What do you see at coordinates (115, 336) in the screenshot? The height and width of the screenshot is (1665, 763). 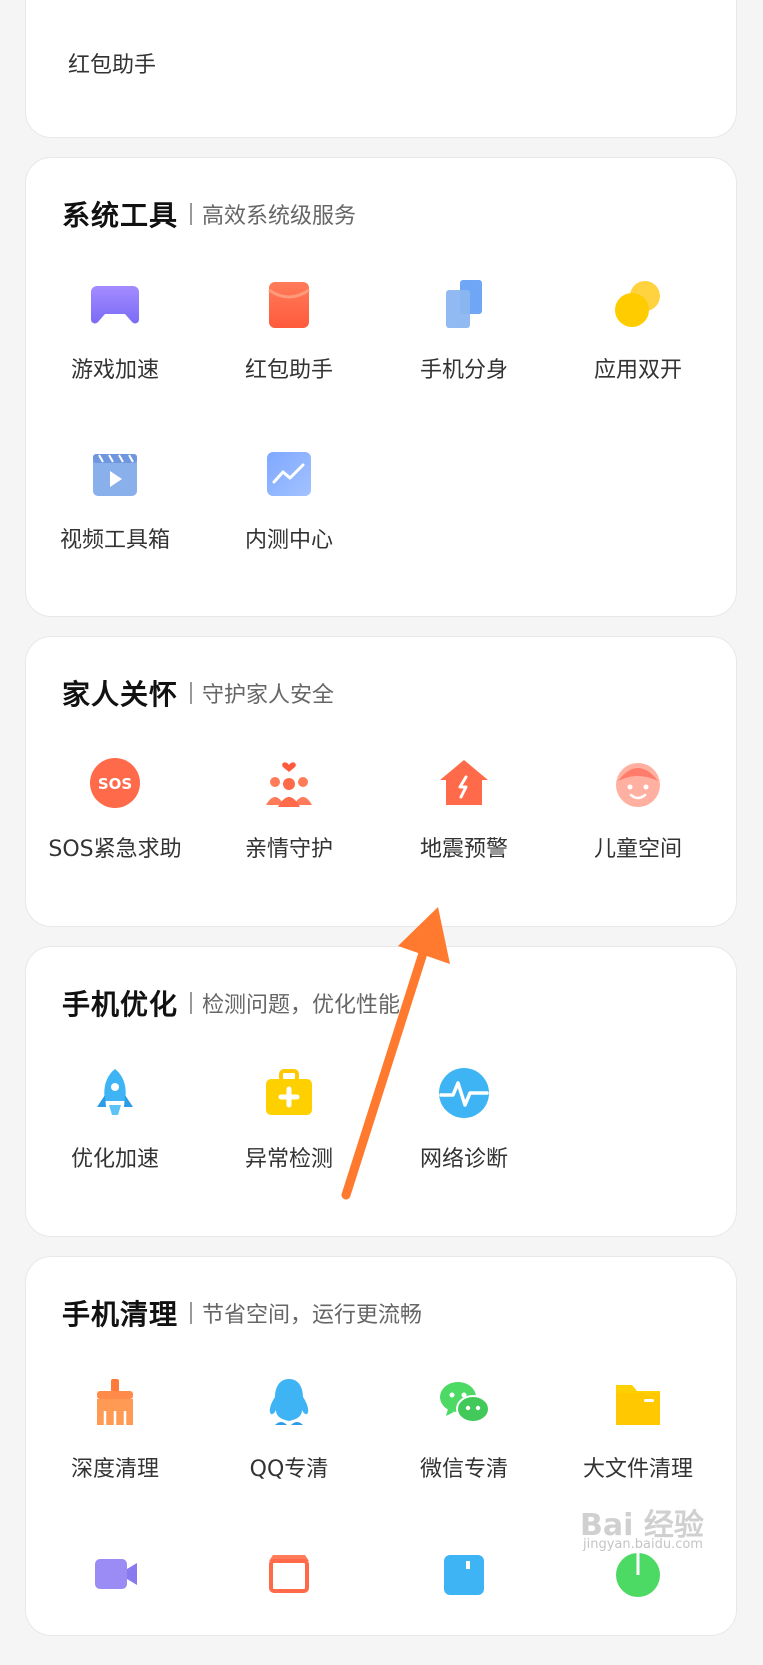 I see `tool-game-boost: 游戏加速` at bounding box center [115, 336].